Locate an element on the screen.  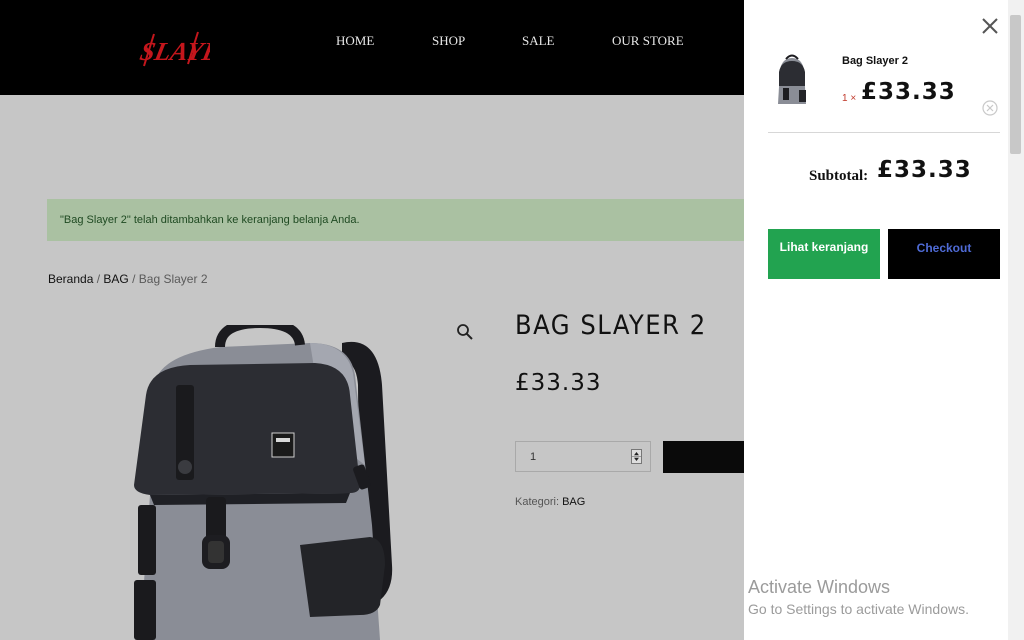
close-icon is located at coordinates (990, 26).